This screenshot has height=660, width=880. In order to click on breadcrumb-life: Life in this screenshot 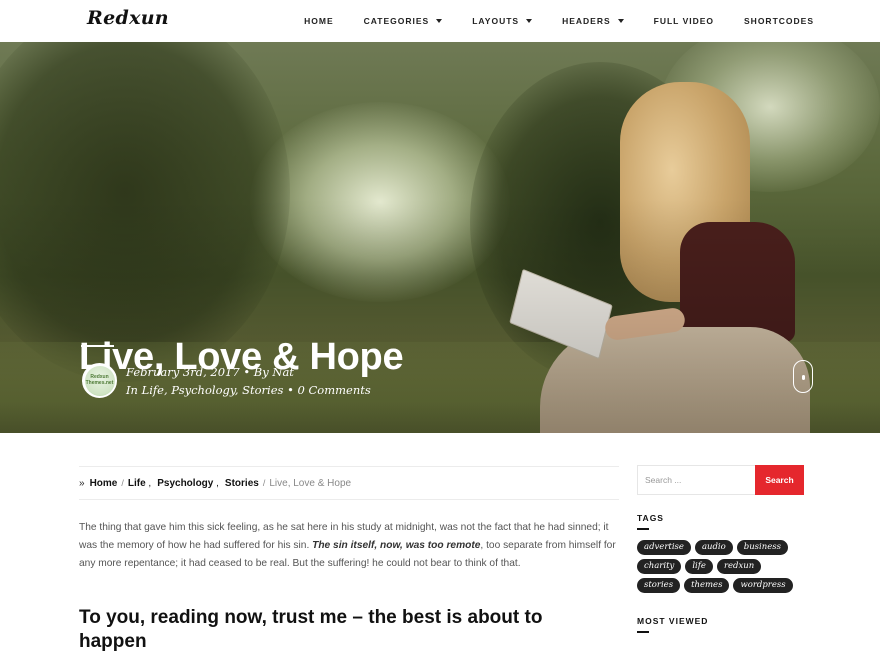, I will do `click(137, 483)`.